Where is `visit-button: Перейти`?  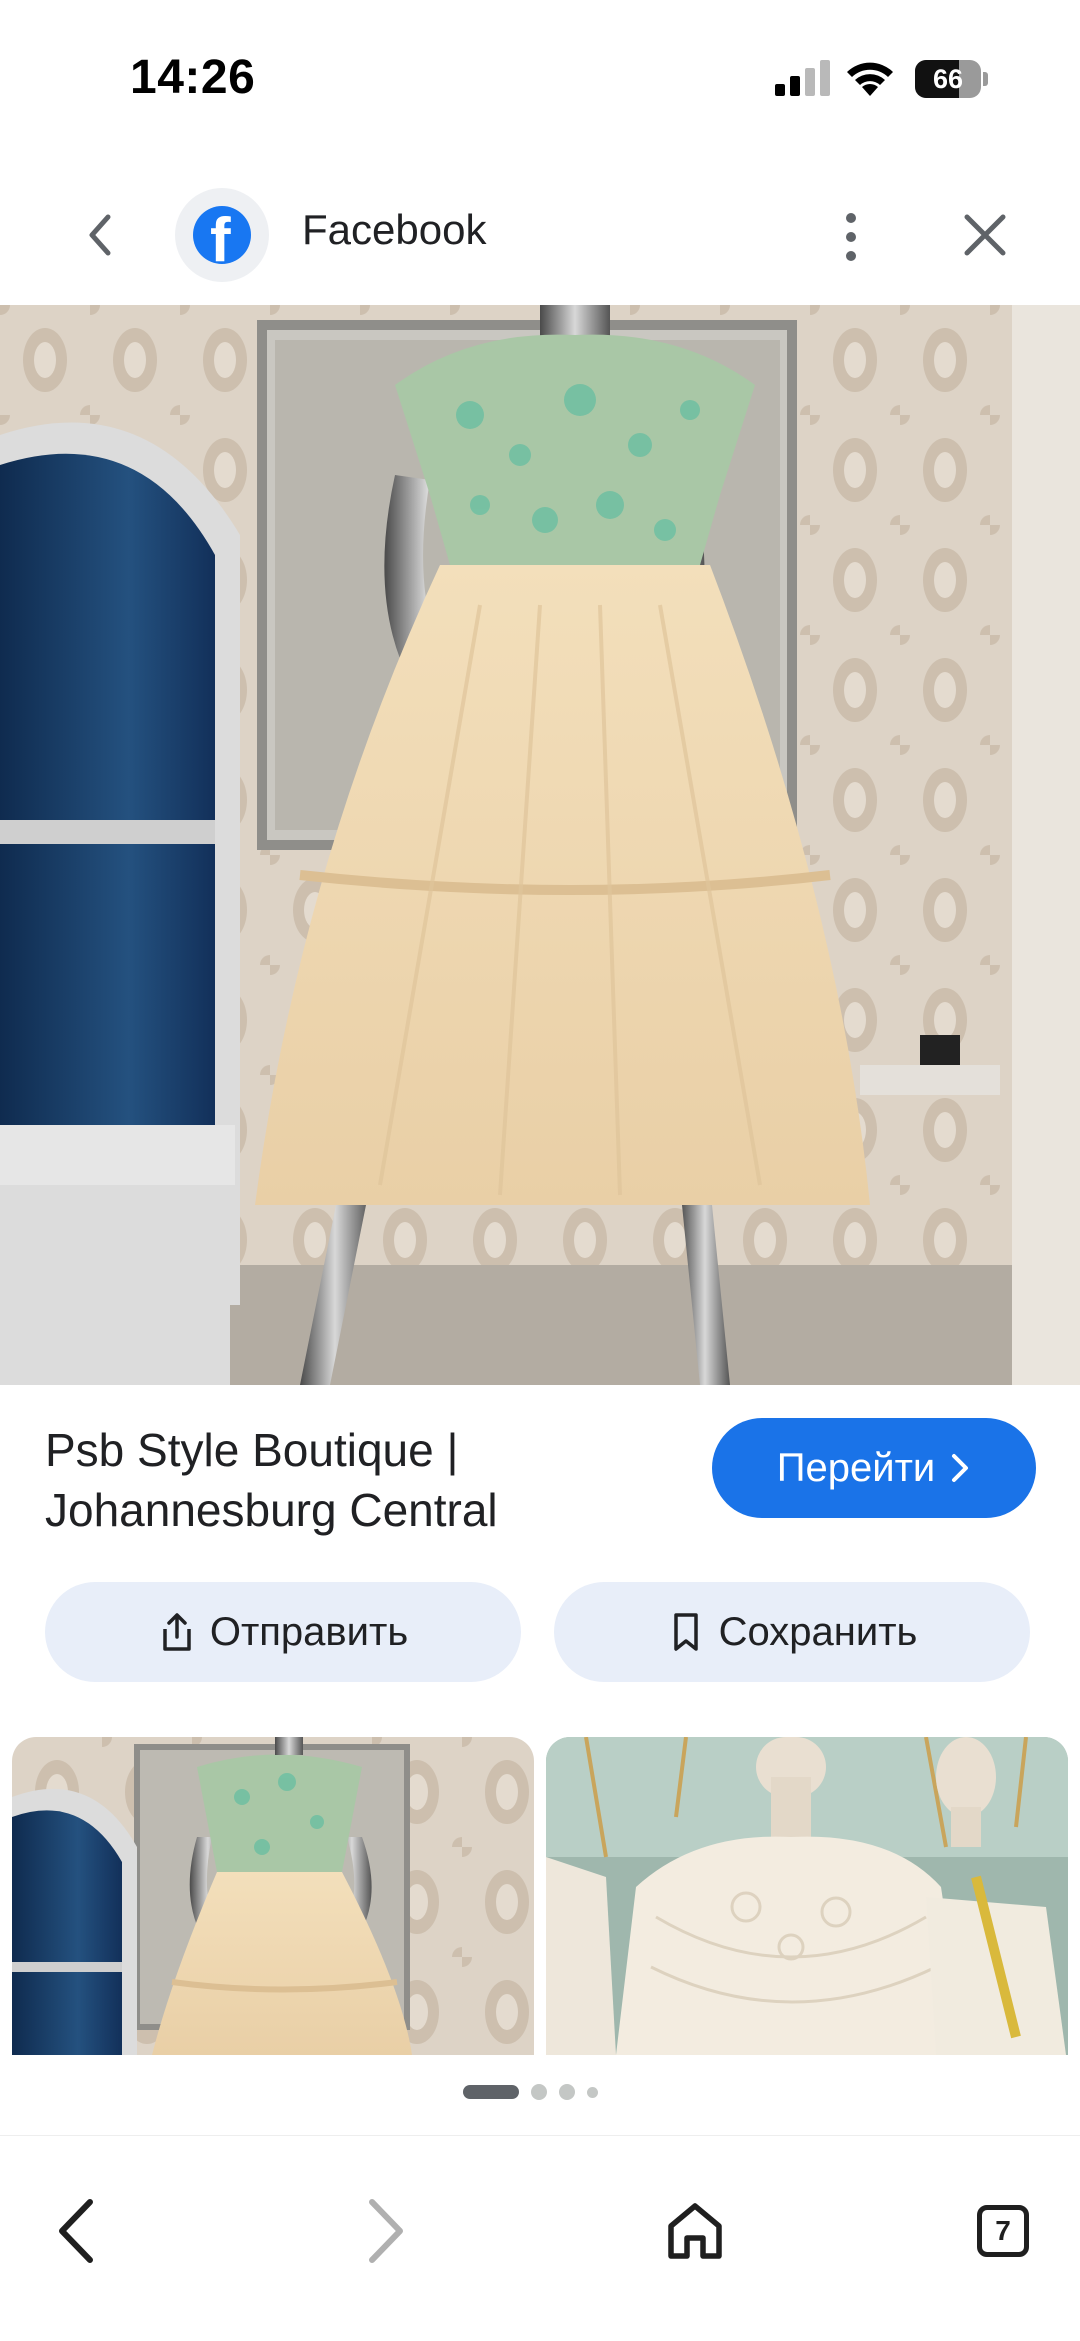
visit-button: Перейти is located at coordinates (874, 1468).